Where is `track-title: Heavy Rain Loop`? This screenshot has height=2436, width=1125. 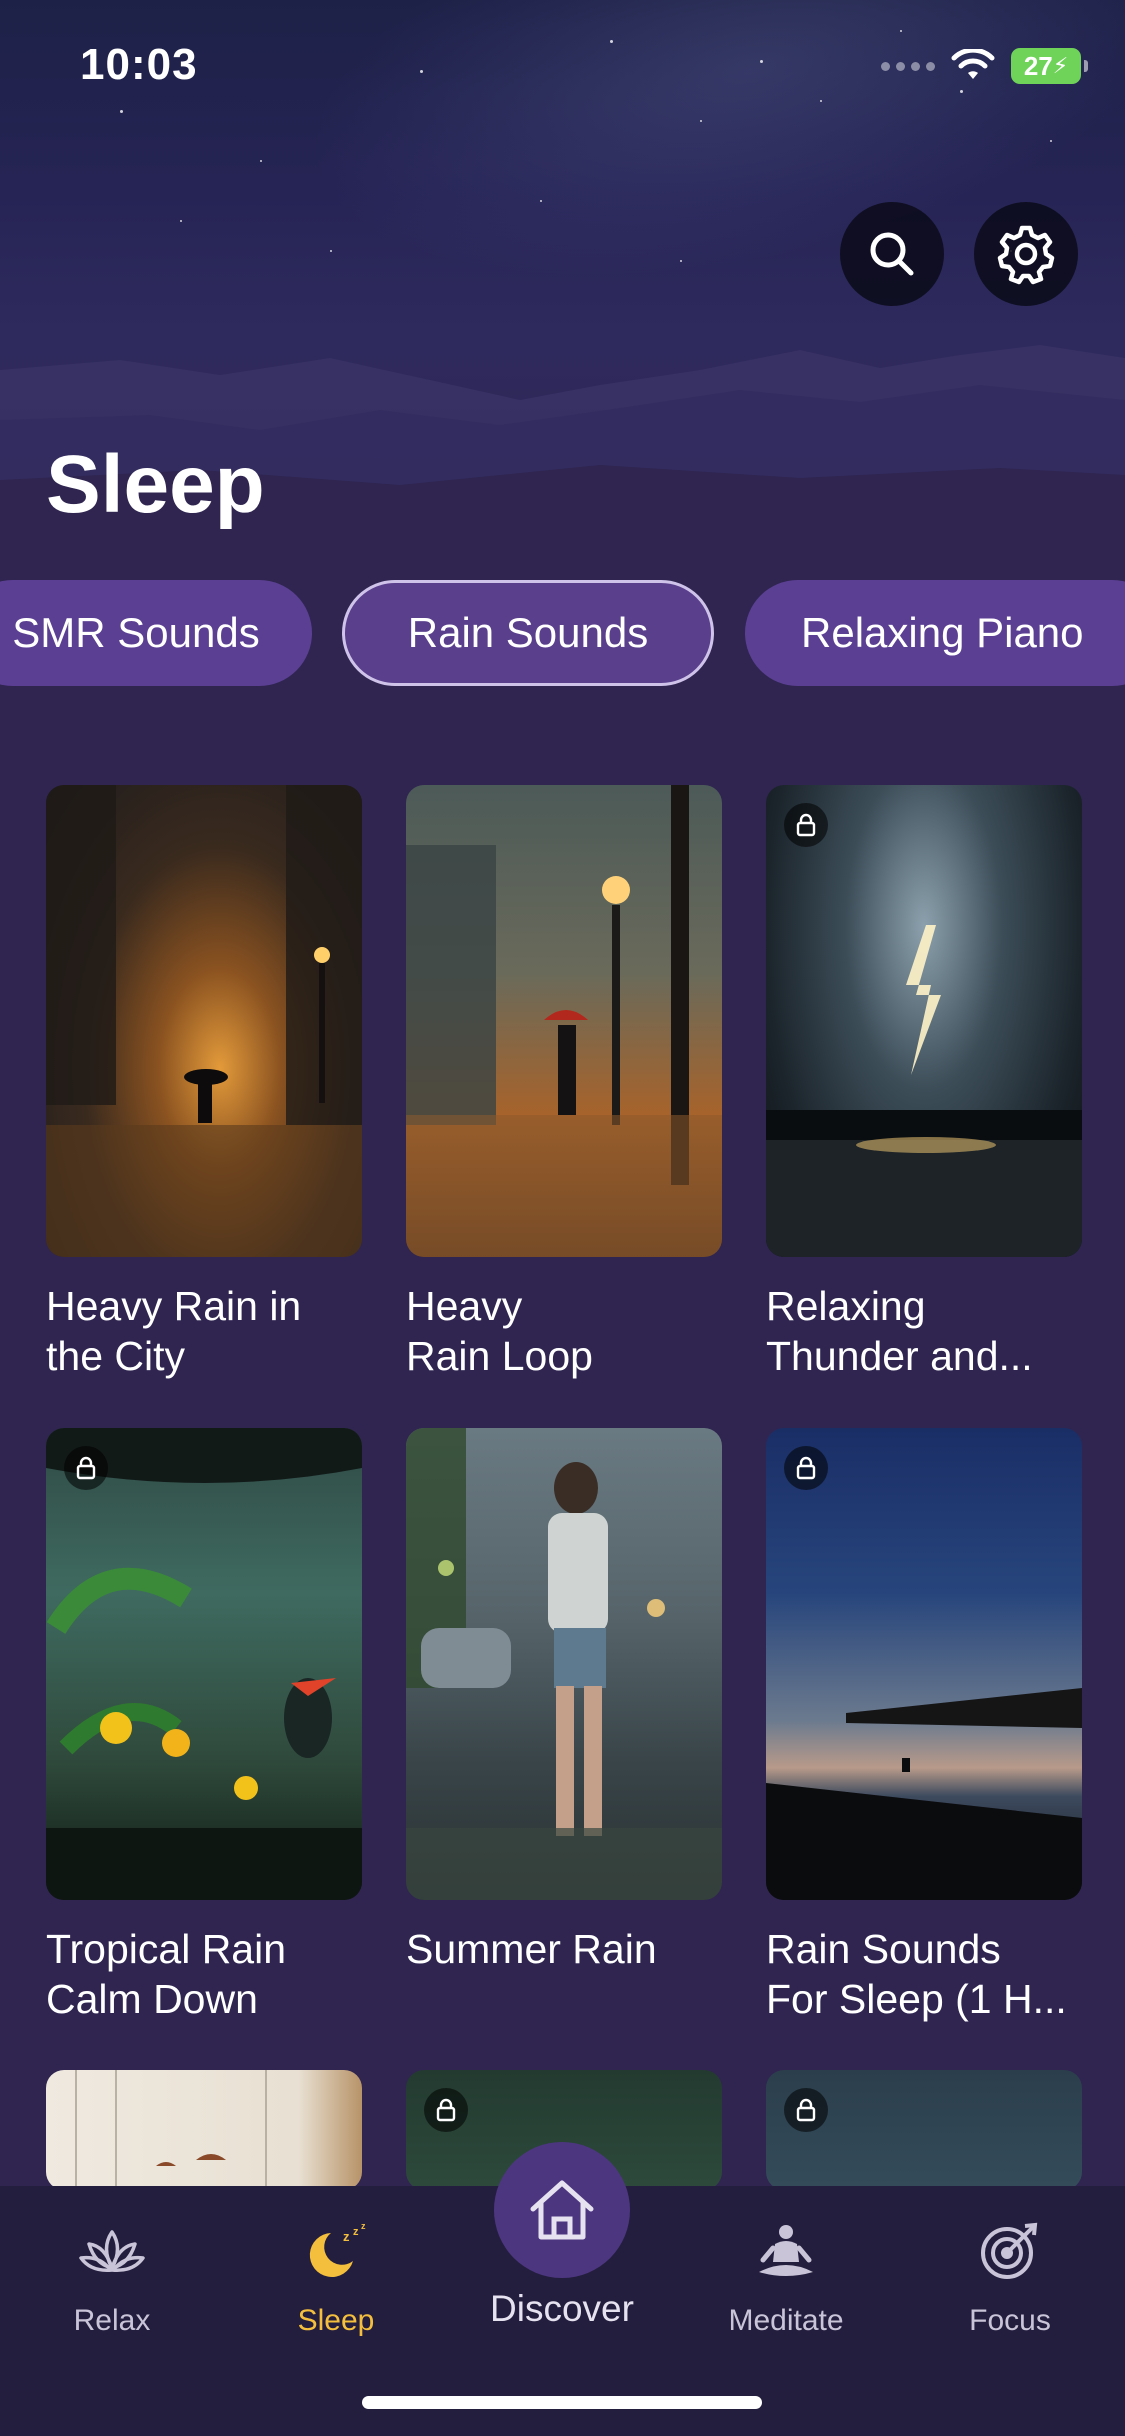
track-title: Heavy Rain Loop is located at coordinates (499, 1331).